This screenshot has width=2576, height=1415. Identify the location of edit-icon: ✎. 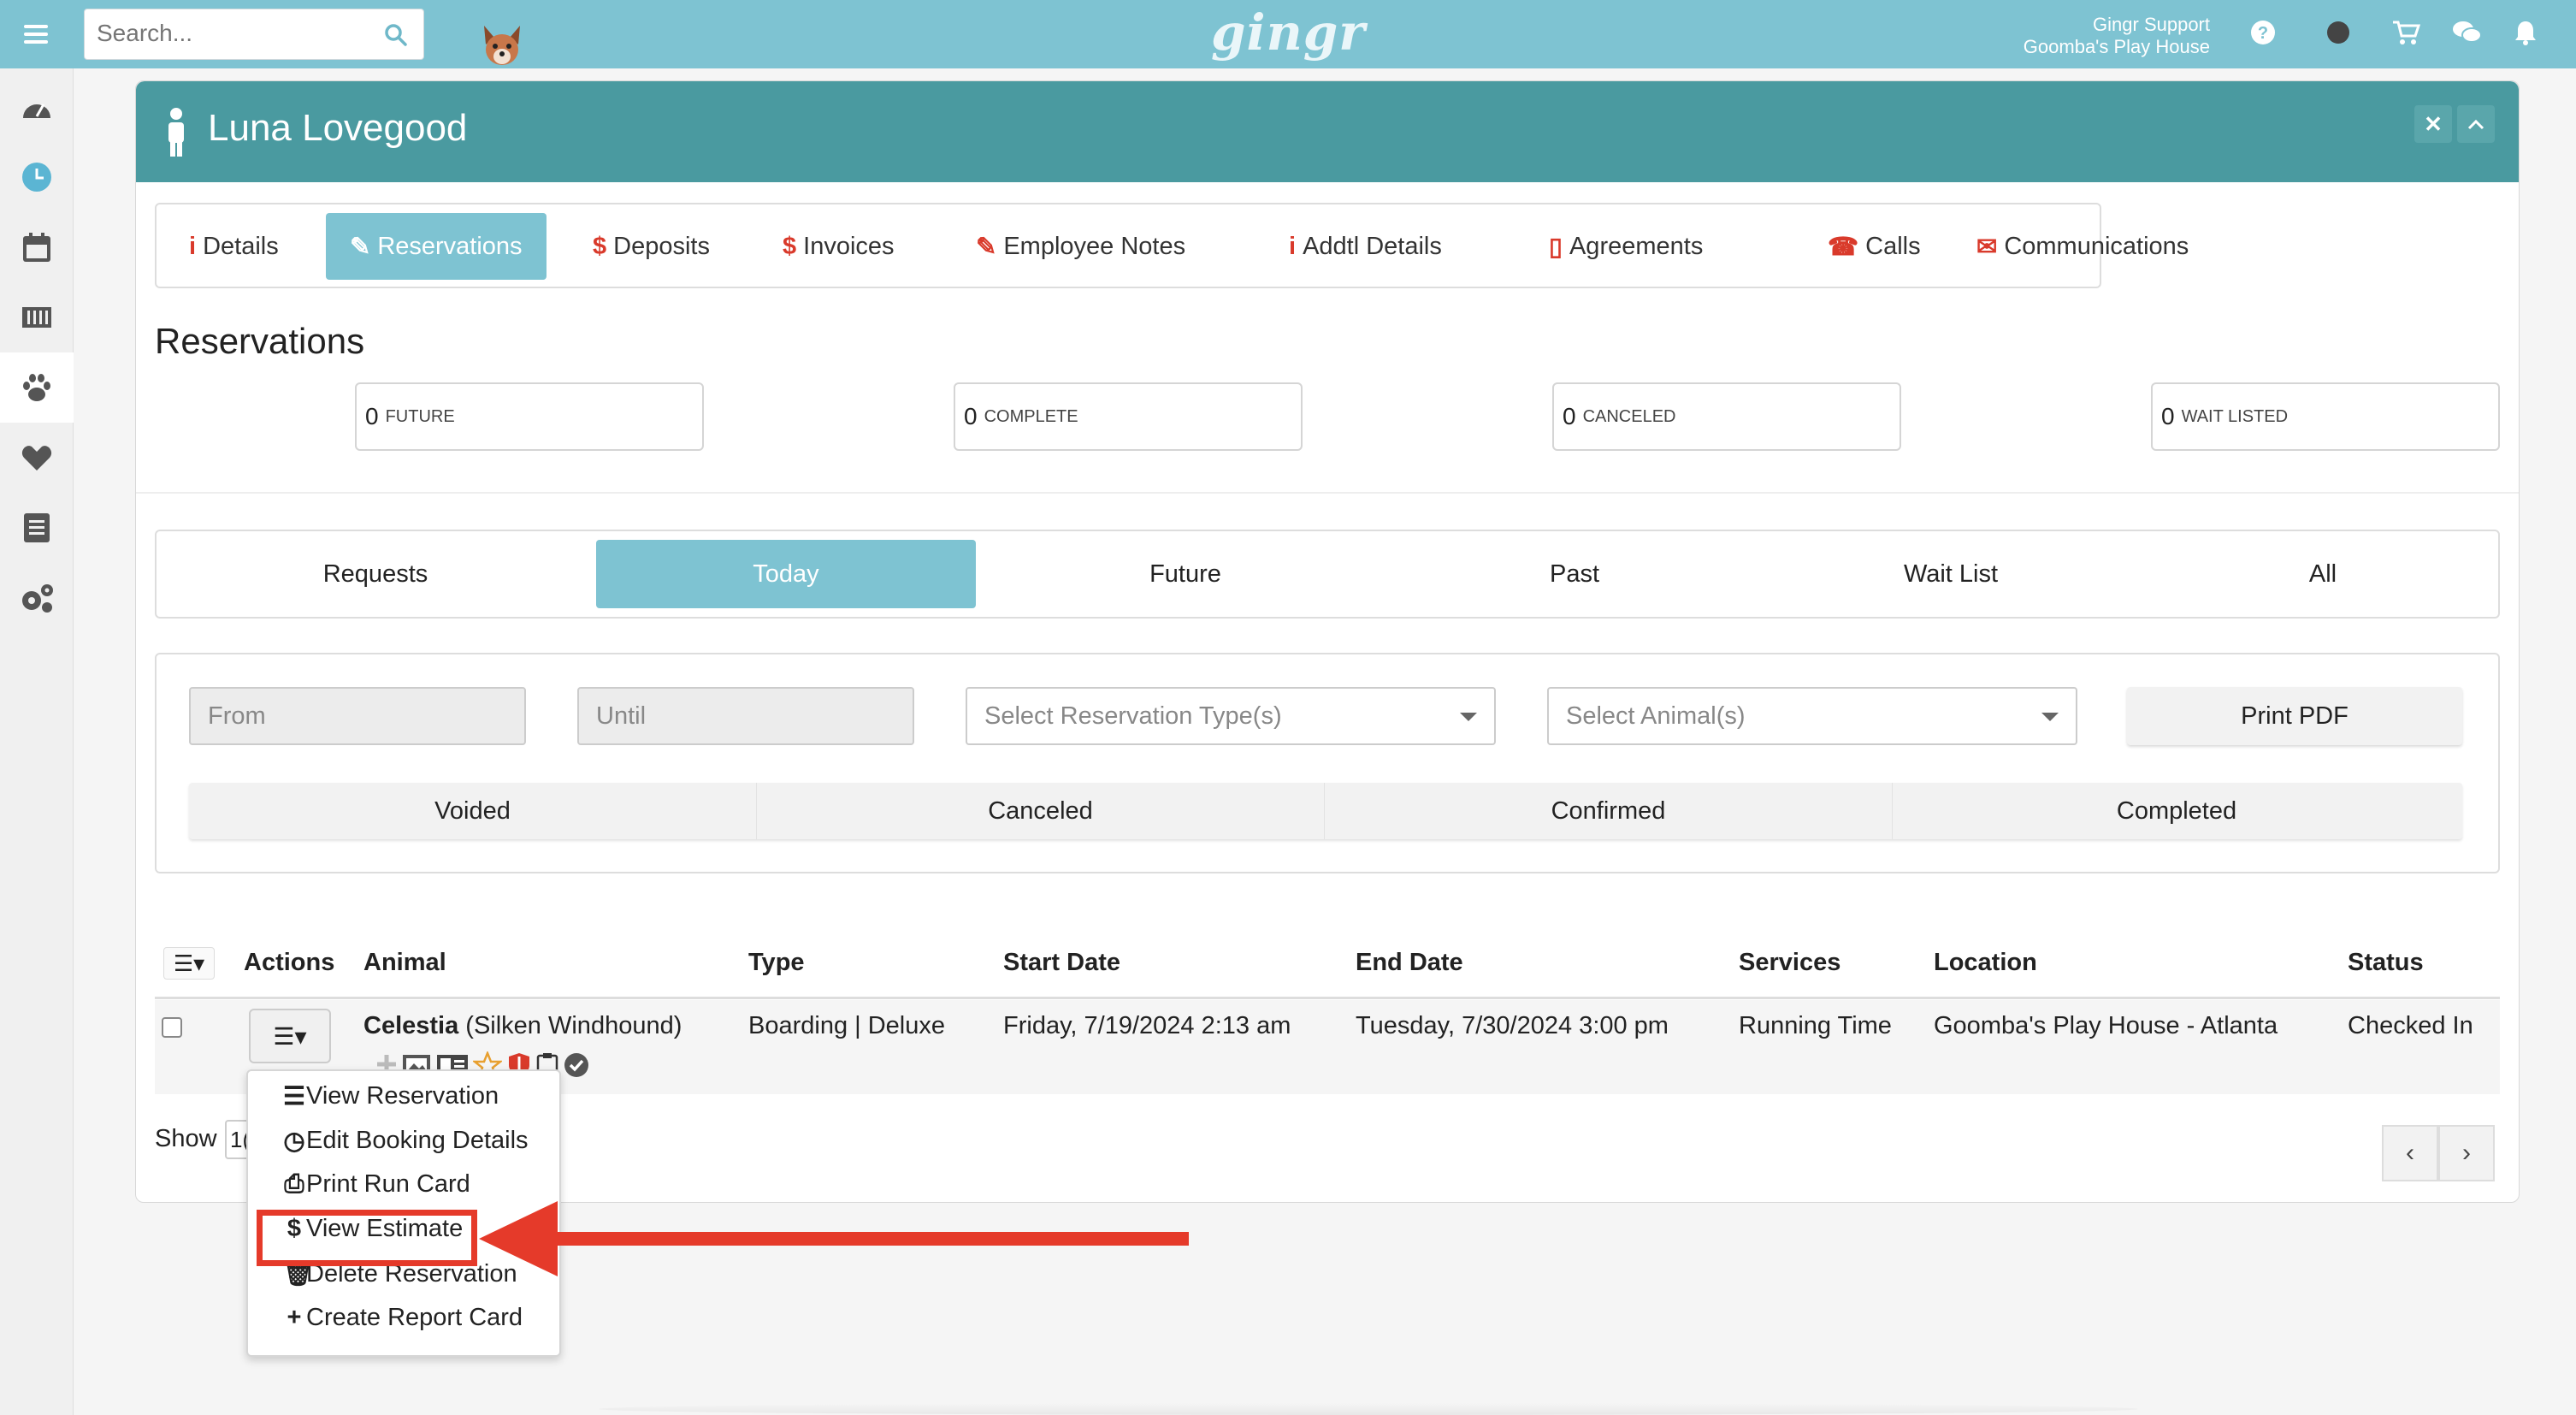
(360, 247).